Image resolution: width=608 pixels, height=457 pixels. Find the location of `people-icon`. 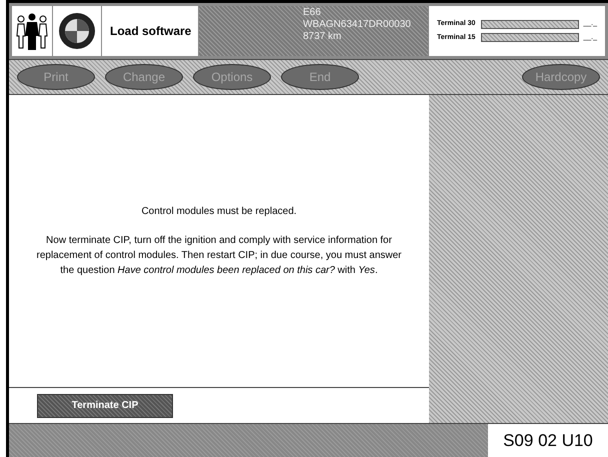

people-icon is located at coordinates (32, 31).